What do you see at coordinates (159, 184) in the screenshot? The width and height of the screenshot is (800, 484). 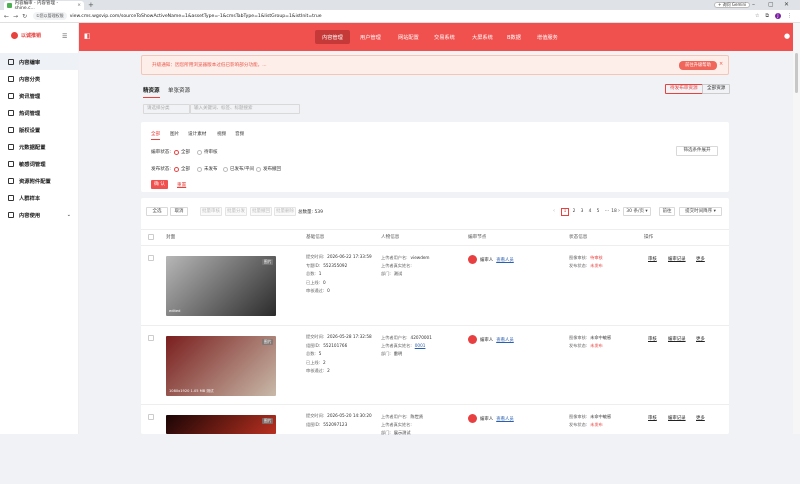 I see `confirm-button: 确 认` at bounding box center [159, 184].